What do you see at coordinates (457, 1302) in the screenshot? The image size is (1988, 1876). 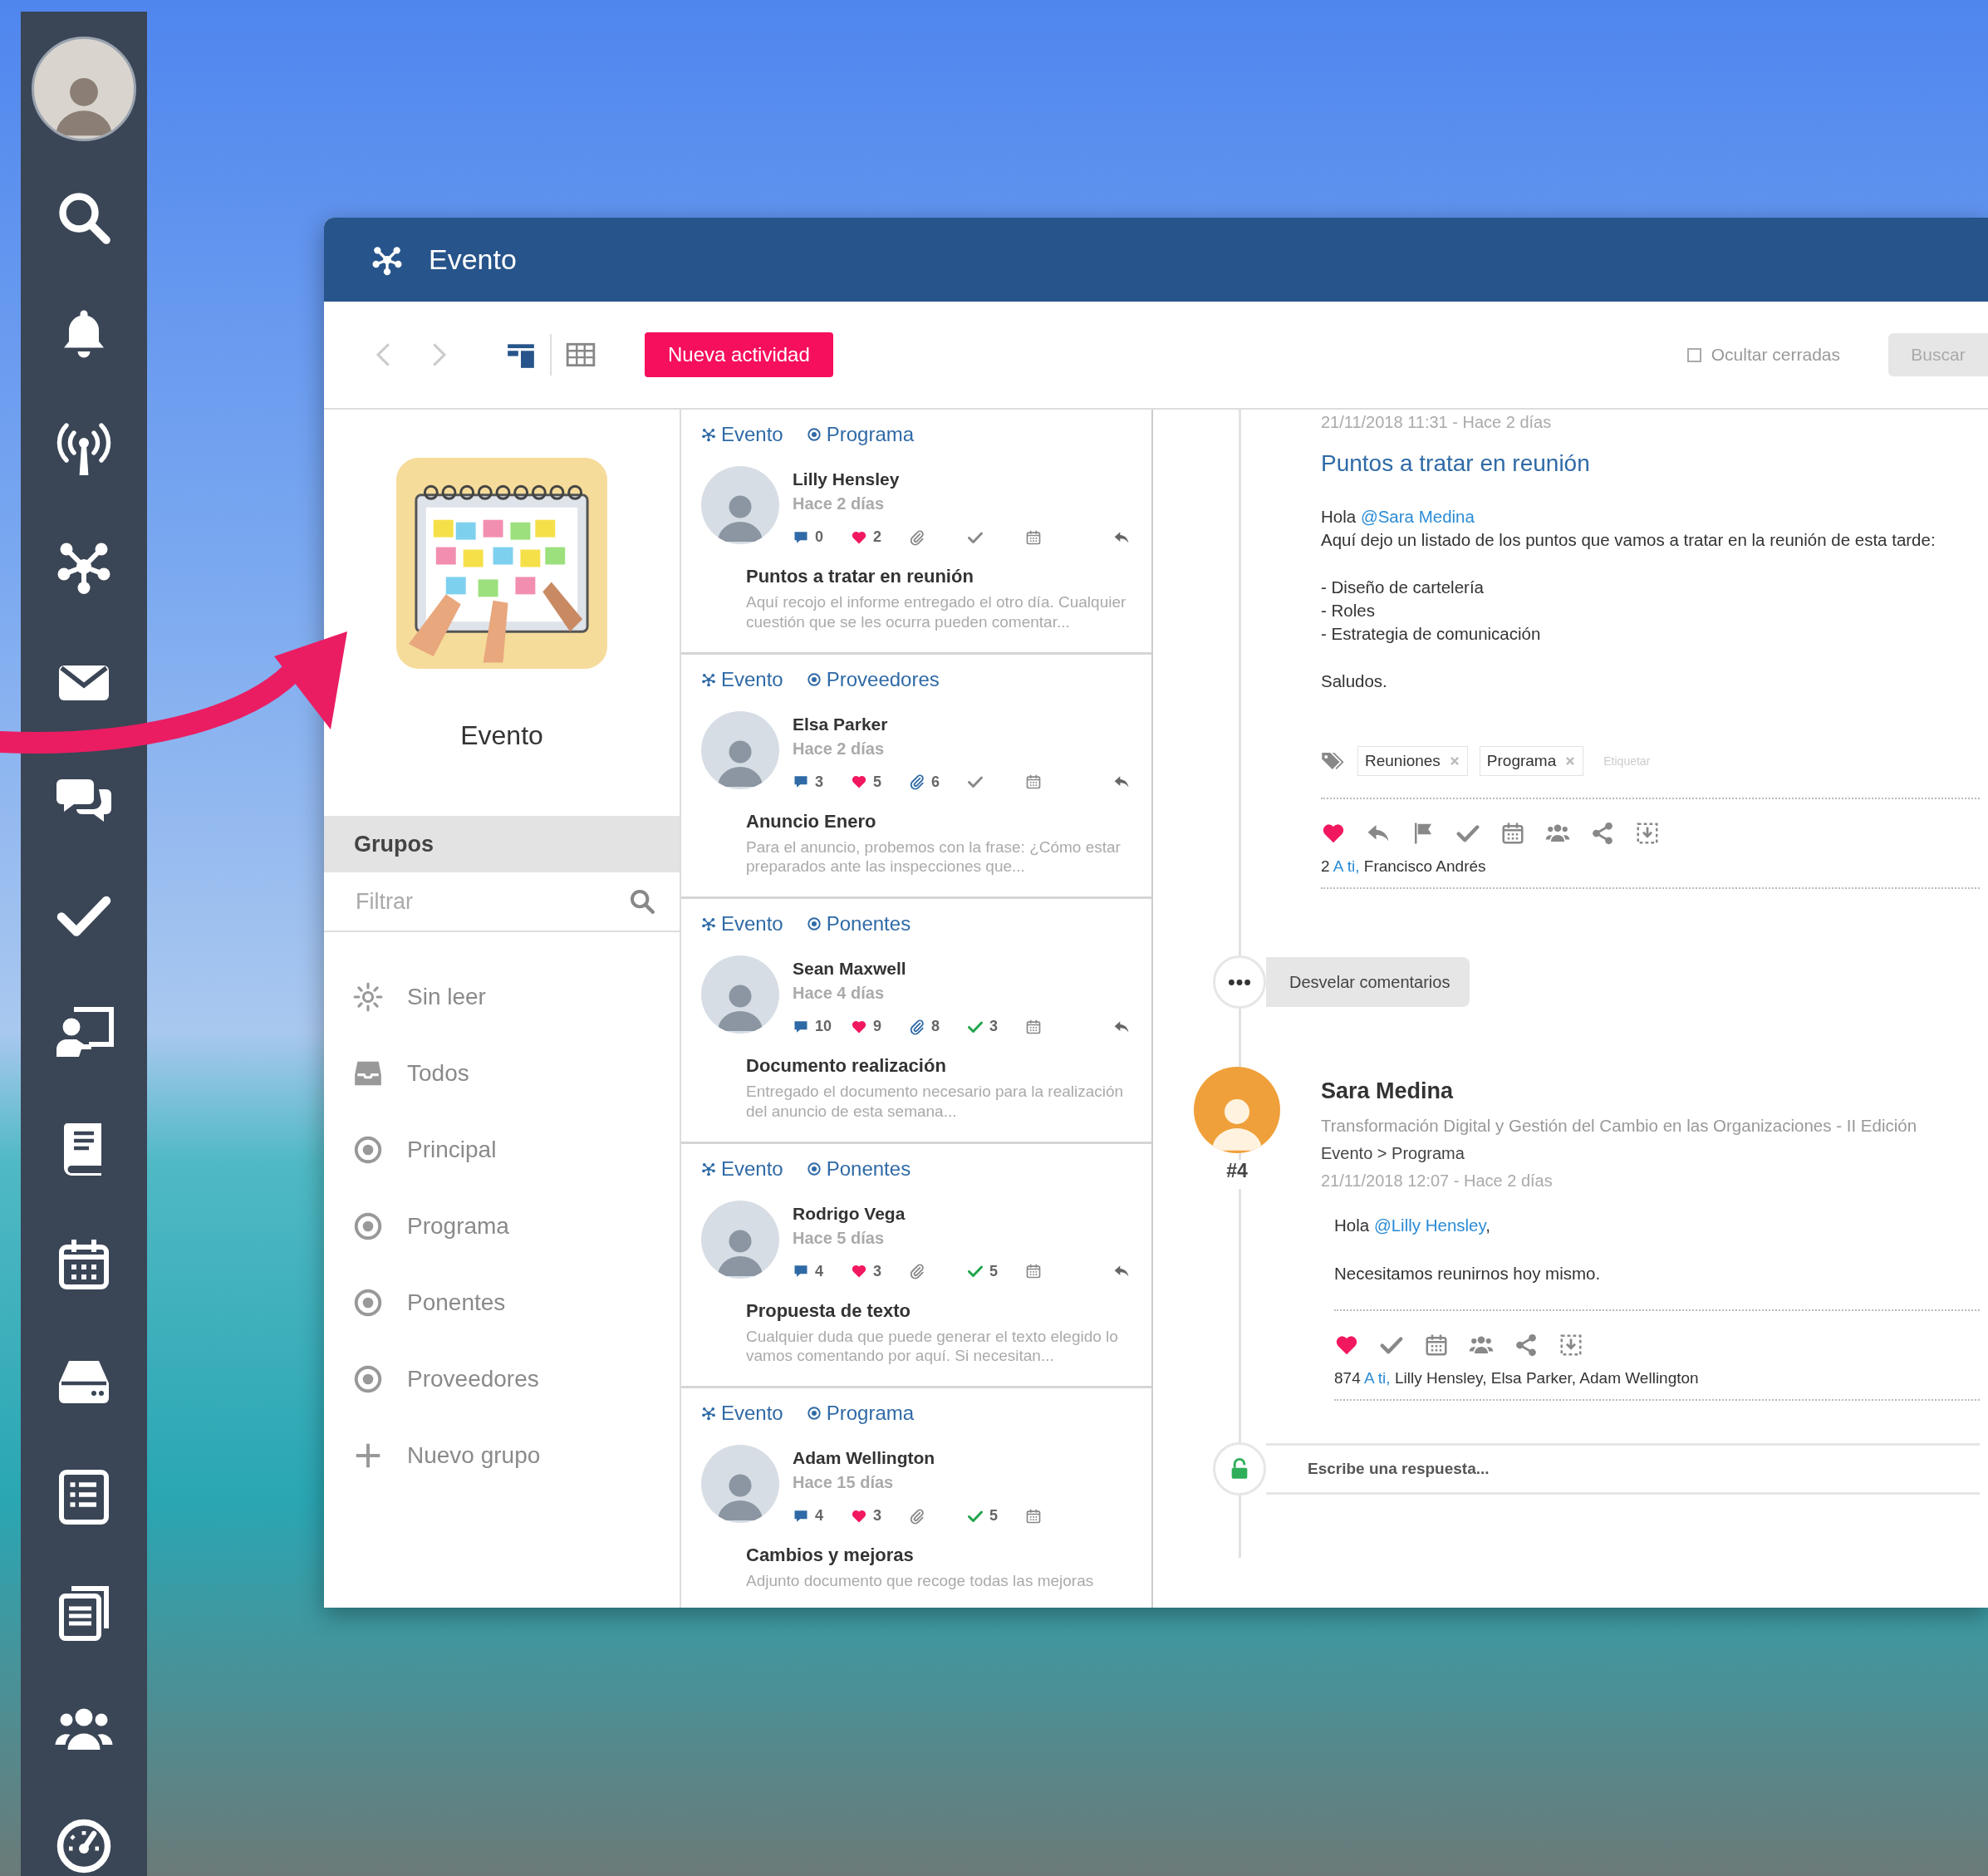 I see `group-item: Ponentes` at bounding box center [457, 1302].